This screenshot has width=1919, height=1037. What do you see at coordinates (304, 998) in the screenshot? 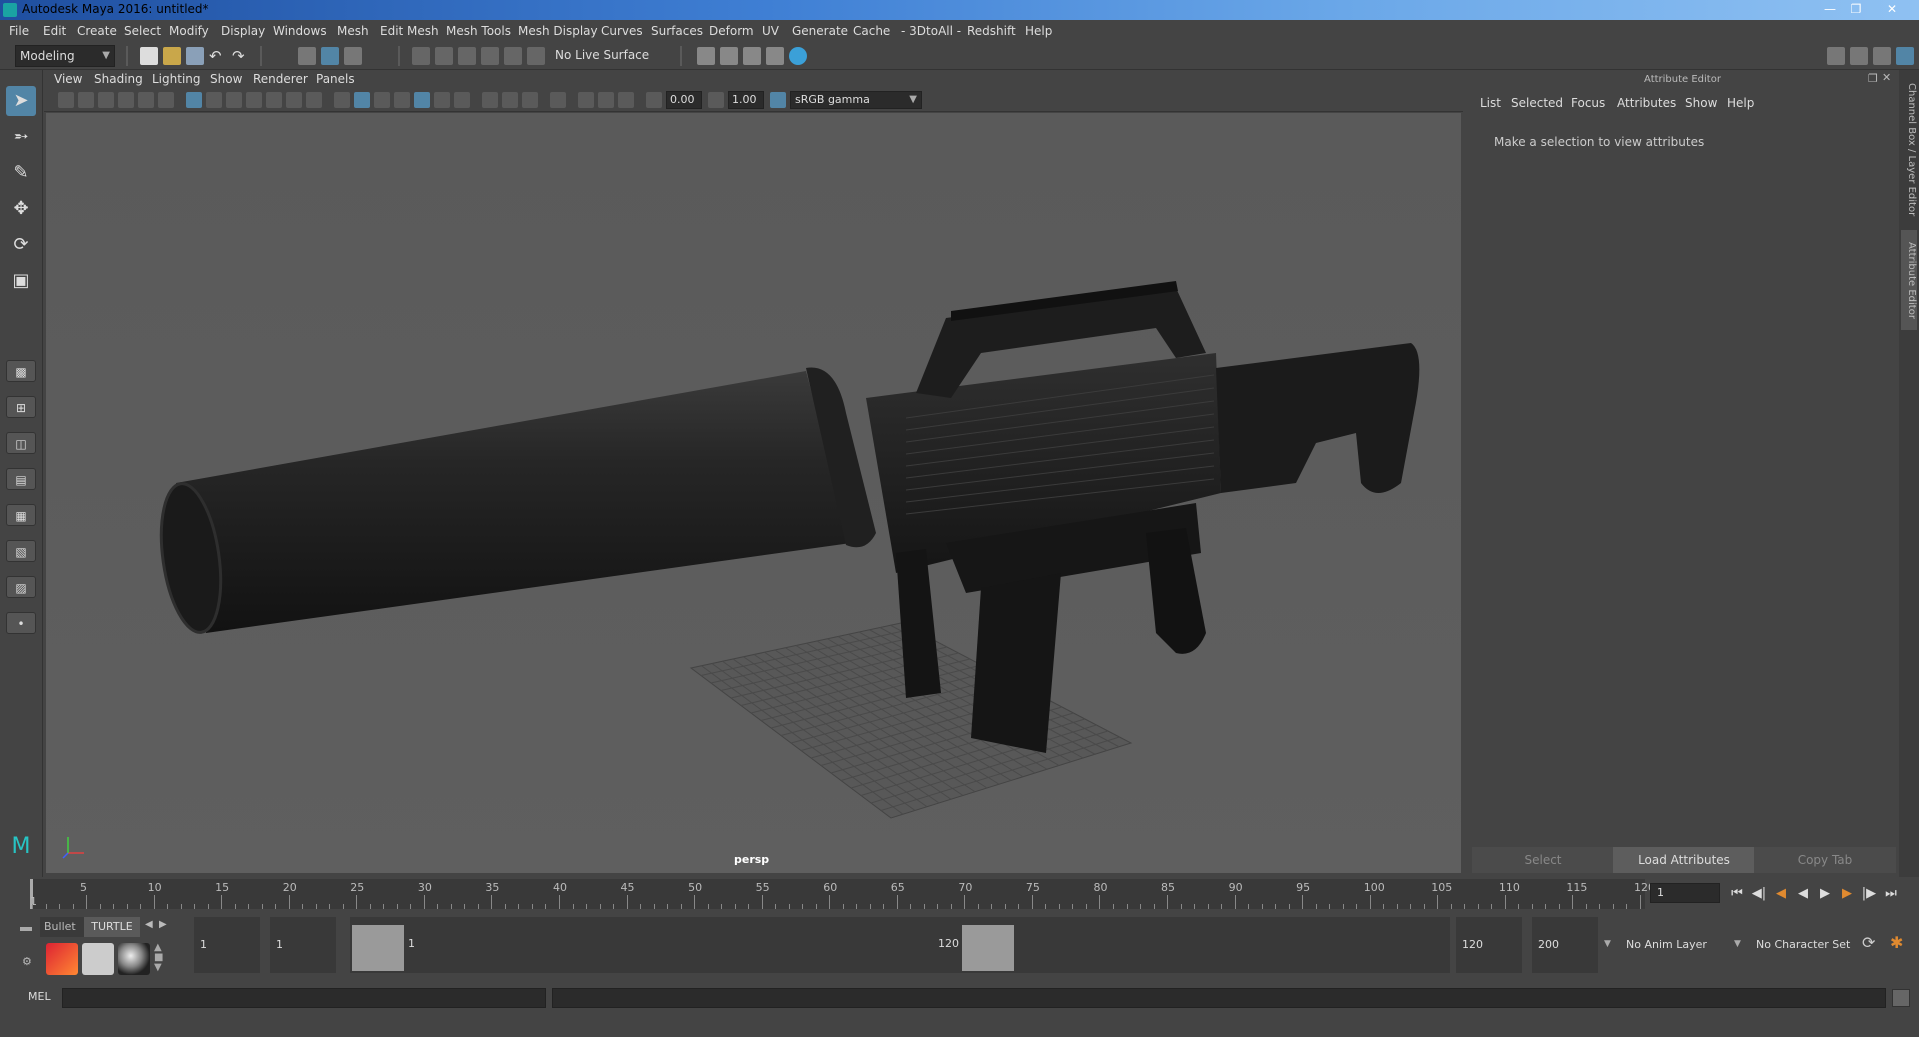
I see `mel-input` at bounding box center [304, 998].